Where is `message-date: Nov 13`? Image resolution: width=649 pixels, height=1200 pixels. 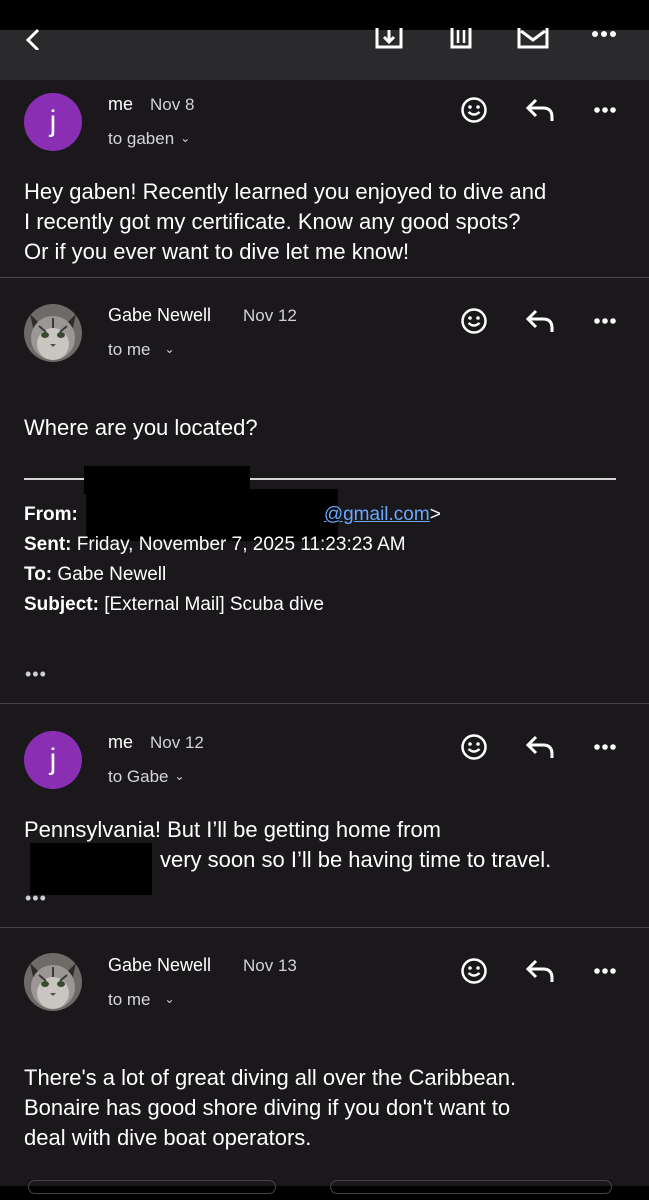 message-date: Nov 13 is located at coordinates (270, 965).